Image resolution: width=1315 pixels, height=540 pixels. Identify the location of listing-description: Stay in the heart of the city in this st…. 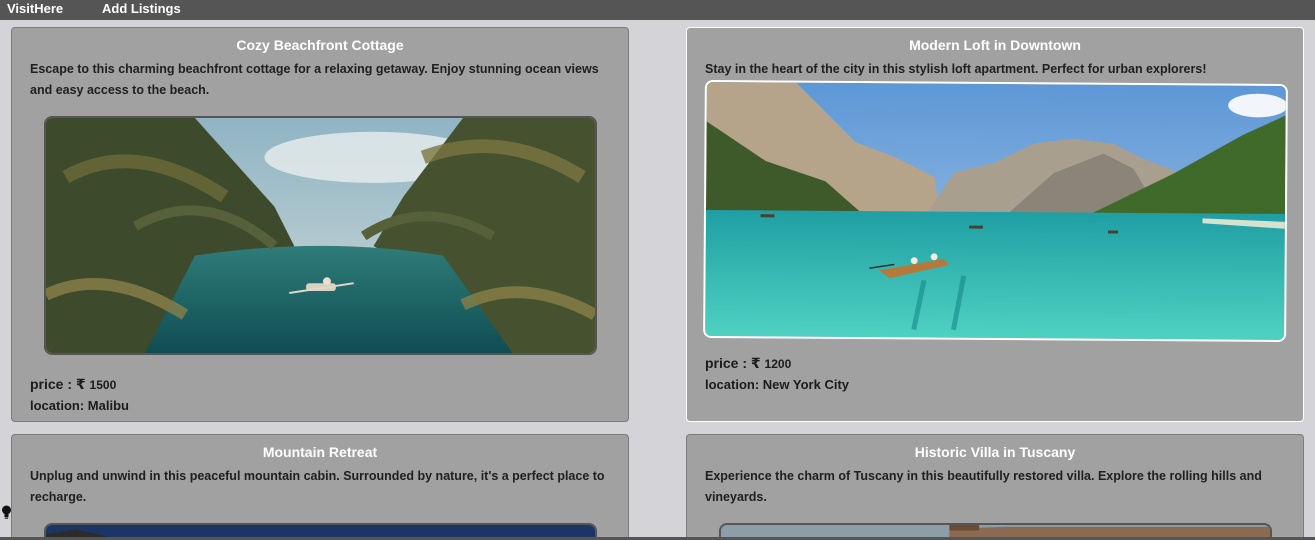
(956, 69).